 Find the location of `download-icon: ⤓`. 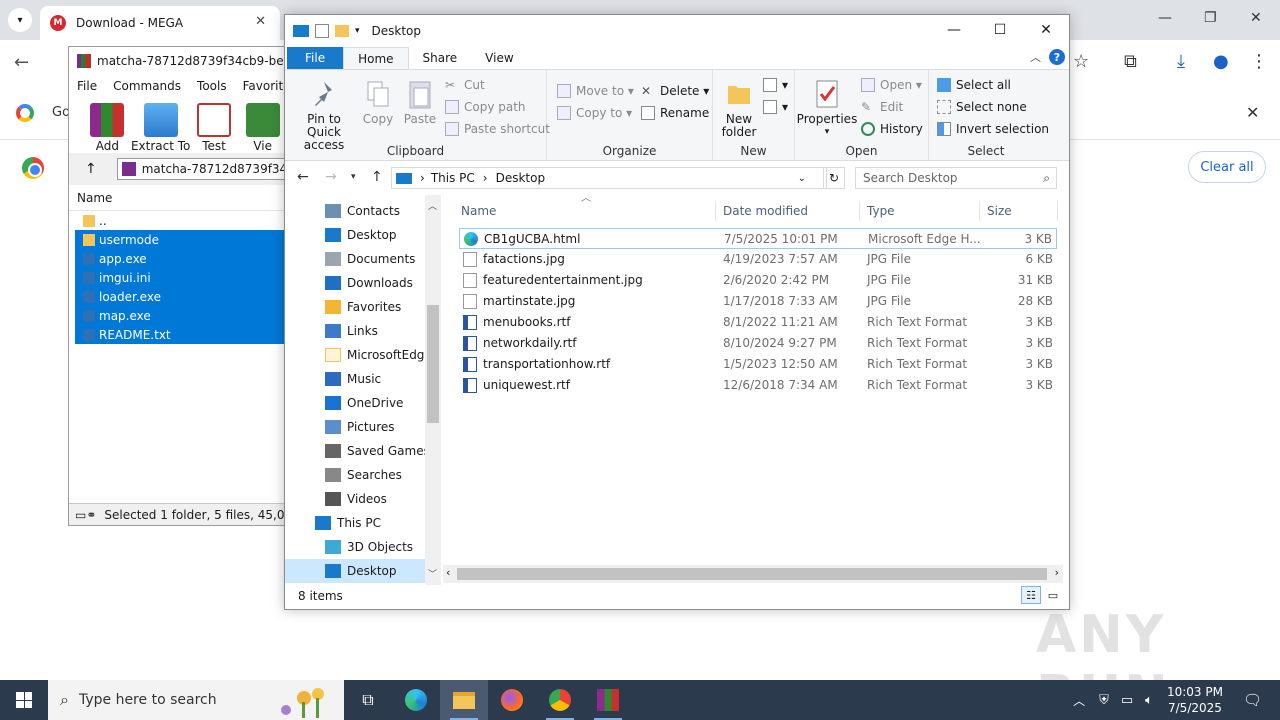

download-icon: ⤓ is located at coordinates (1181, 61).